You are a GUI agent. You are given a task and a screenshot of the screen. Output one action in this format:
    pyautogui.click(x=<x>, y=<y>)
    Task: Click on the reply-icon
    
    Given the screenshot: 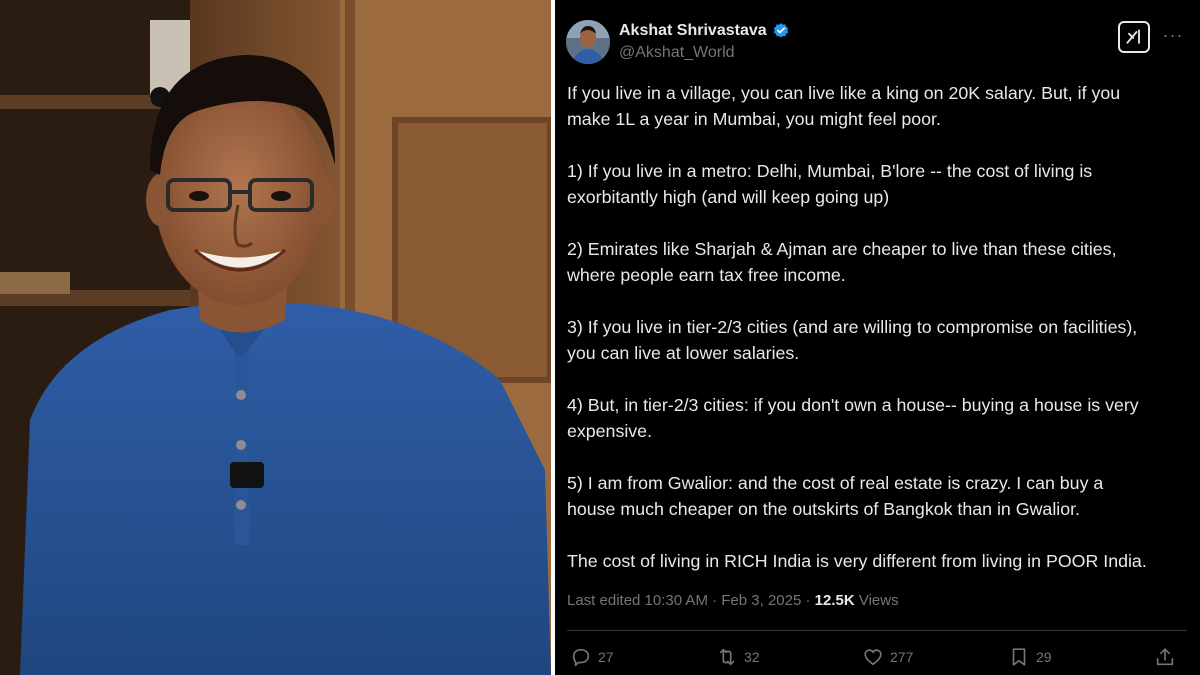 What is the action you would take?
    pyautogui.click(x=581, y=657)
    